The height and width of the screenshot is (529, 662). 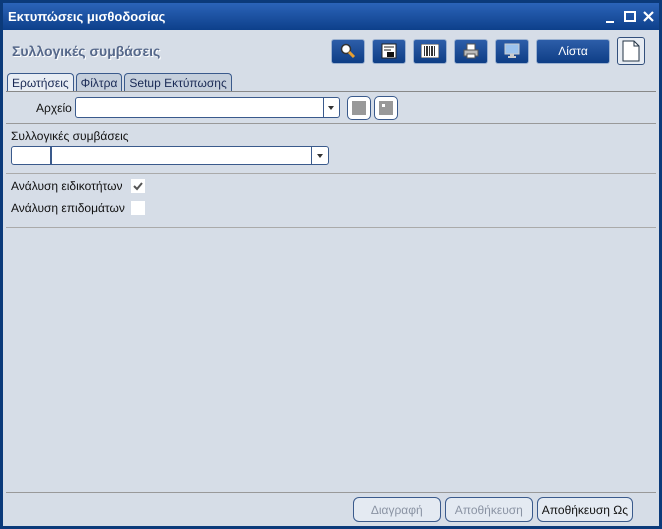 I want to click on field-label: Αρχείο, so click(x=54, y=108).